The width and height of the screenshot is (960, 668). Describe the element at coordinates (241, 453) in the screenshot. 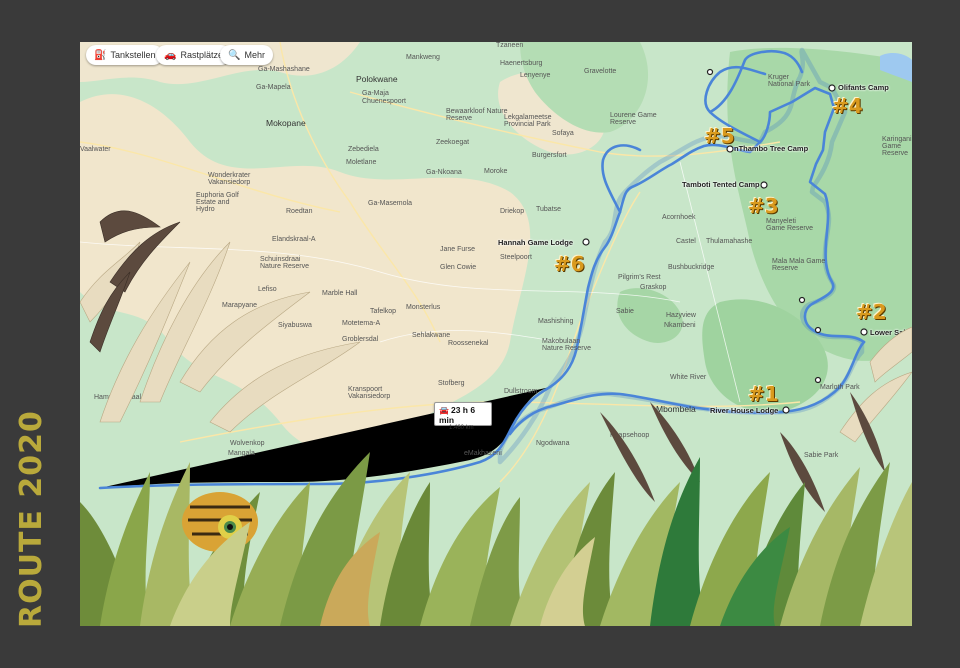

I see `place-label: Mangala` at that location.